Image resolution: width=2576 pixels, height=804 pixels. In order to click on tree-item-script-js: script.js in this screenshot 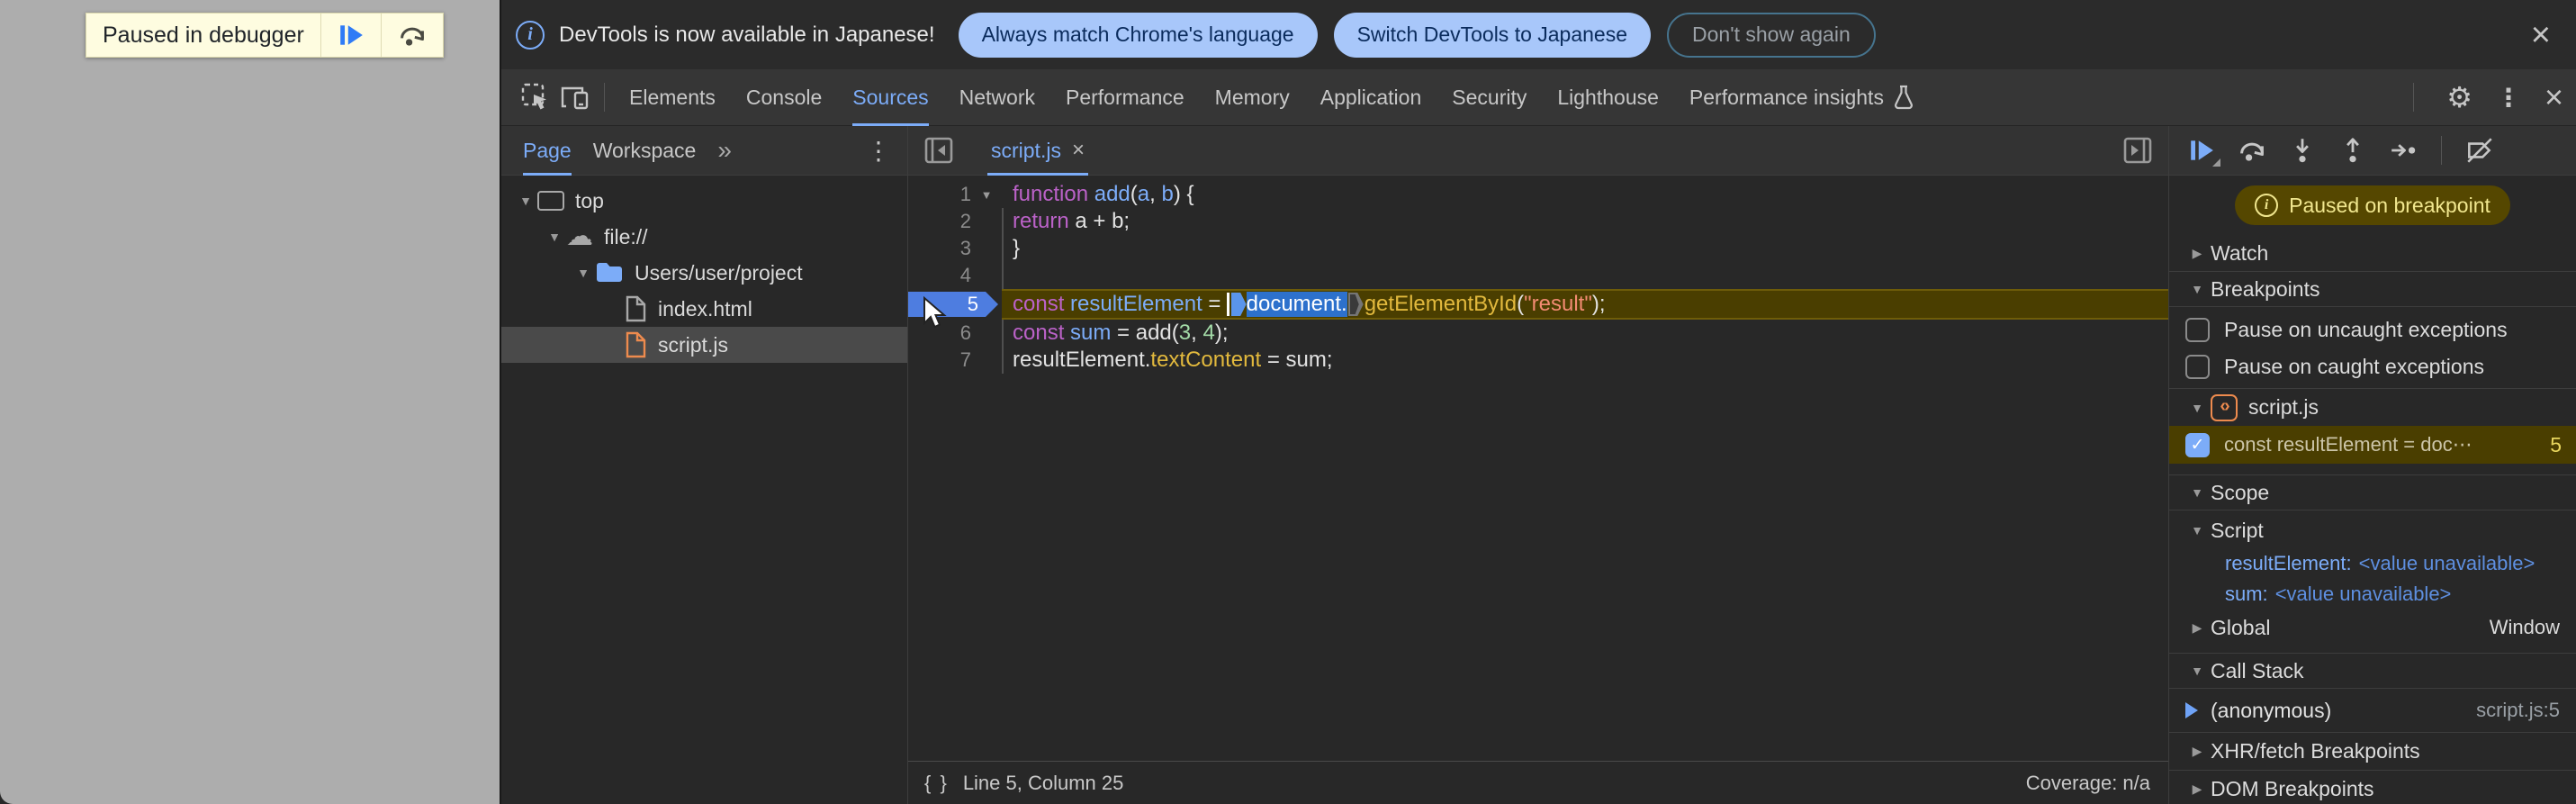, I will do `click(704, 345)`.